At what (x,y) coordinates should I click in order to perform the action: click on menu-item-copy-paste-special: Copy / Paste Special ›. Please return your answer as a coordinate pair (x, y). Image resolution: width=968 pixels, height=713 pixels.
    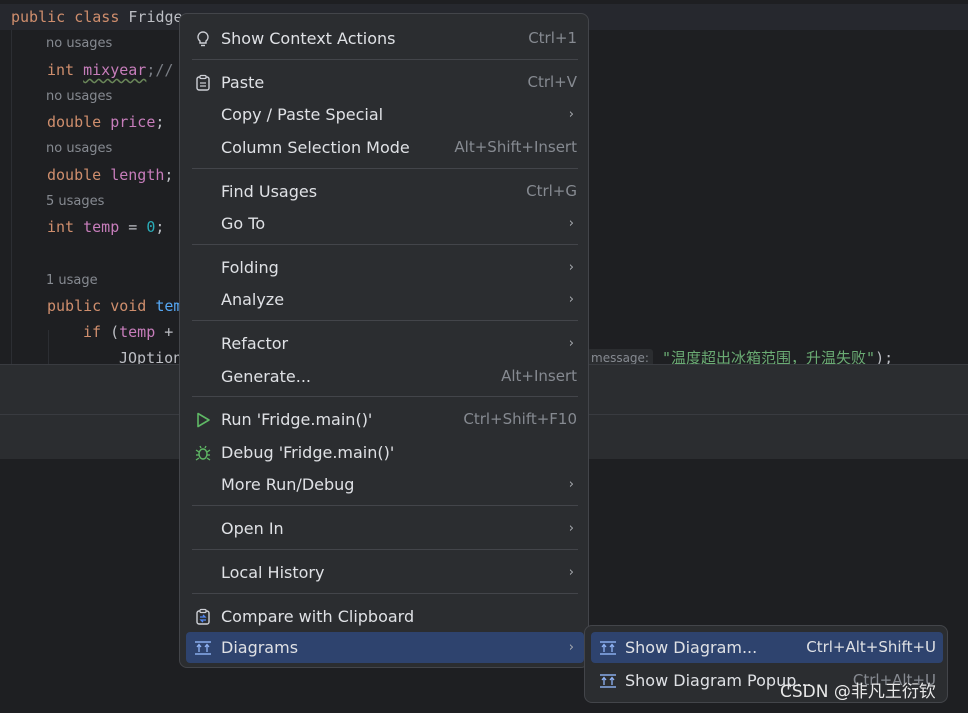
    Looking at the image, I should click on (385, 114).